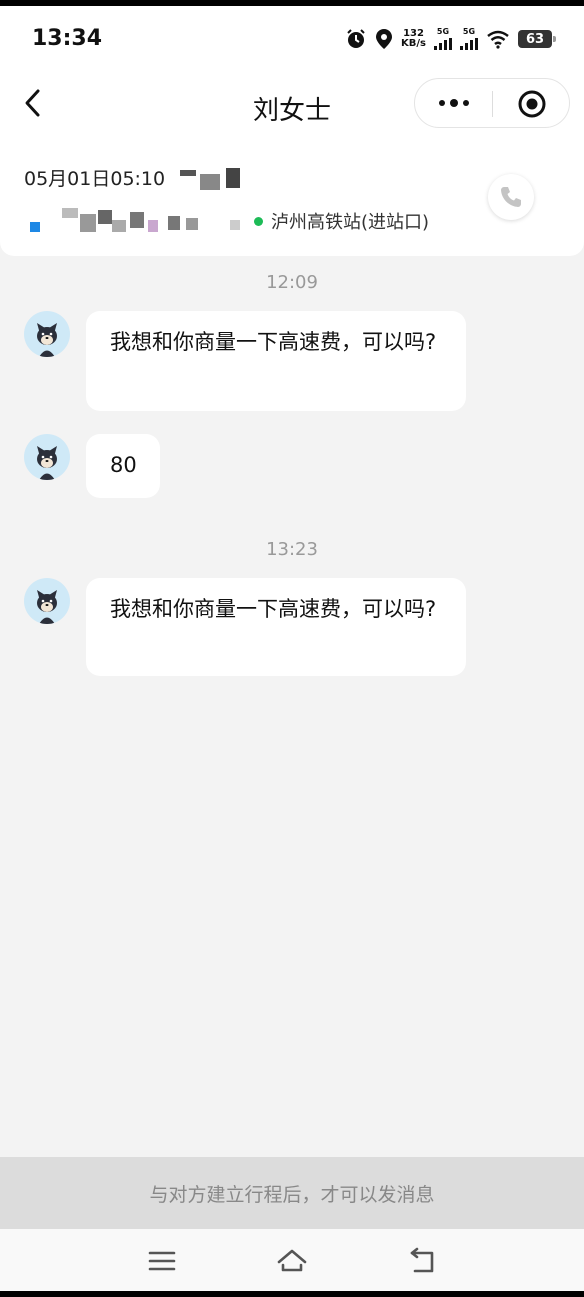  Describe the element at coordinates (292, 1294) in the screenshot. I see `bottom-edge` at that location.